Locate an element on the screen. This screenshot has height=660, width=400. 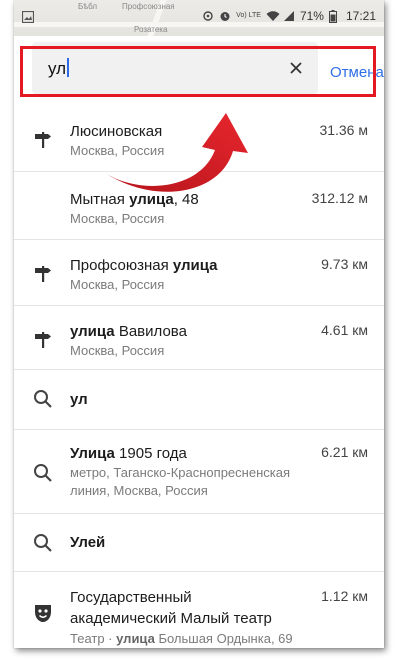
result-title: Улица 1905 года is located at coordinates (128, 453).